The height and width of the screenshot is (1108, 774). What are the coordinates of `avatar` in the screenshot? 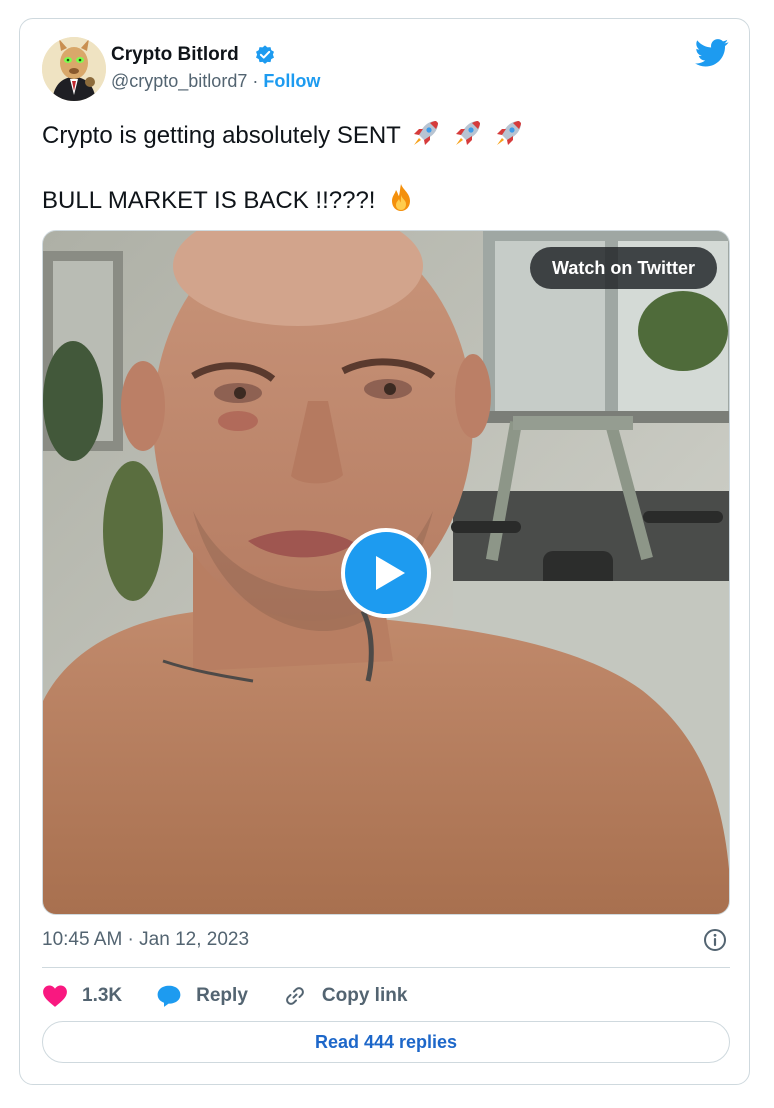 It's located at (74, 69).